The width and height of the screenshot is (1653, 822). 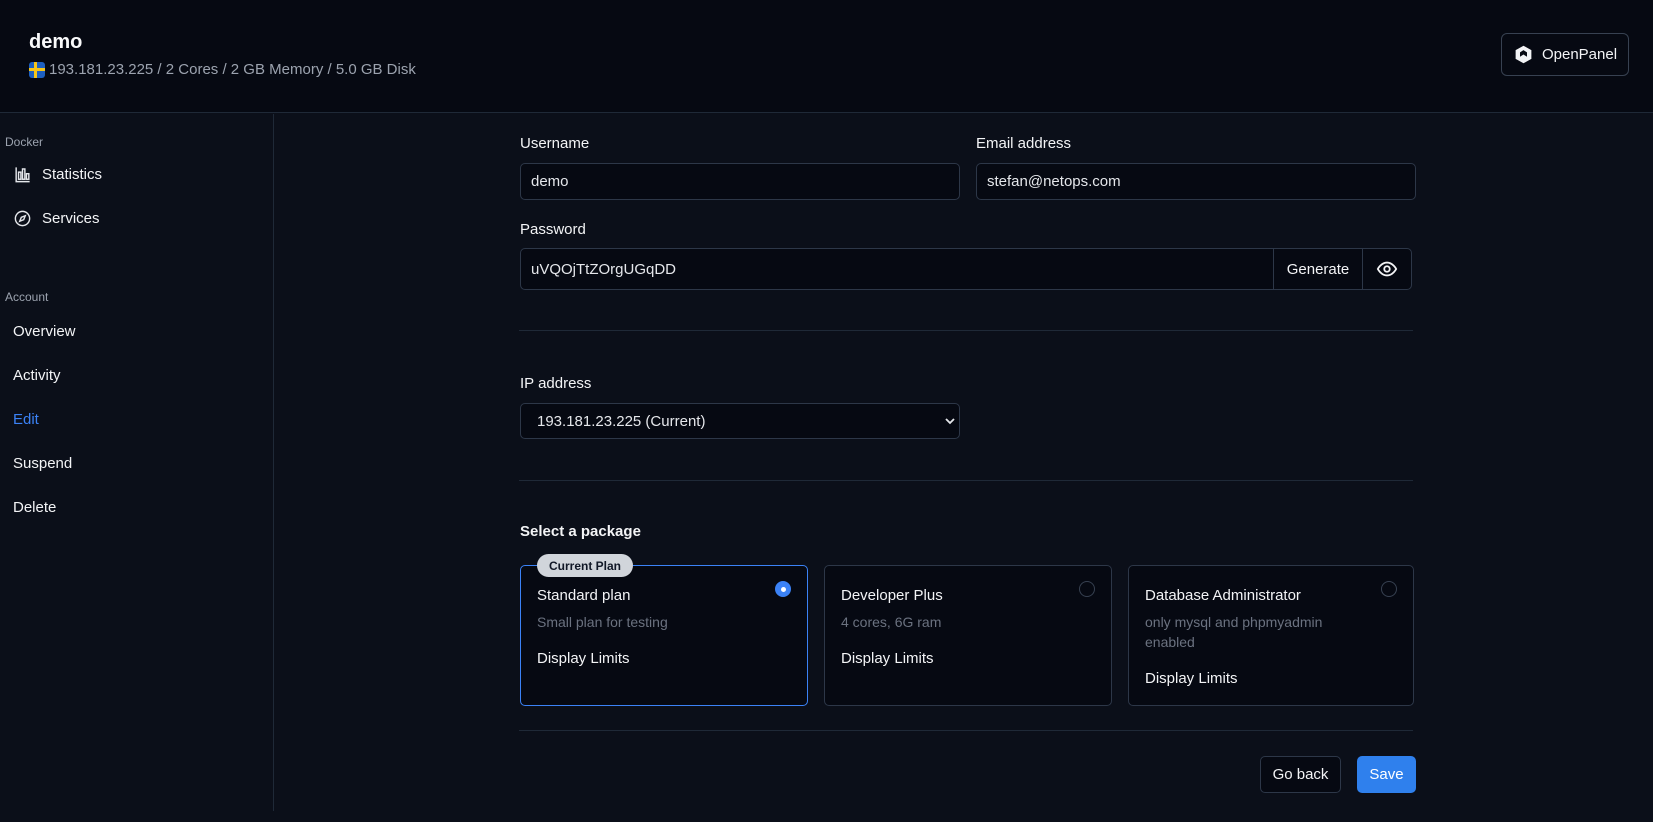 I want to click on page-title: demo, so click(x=56, y=42).